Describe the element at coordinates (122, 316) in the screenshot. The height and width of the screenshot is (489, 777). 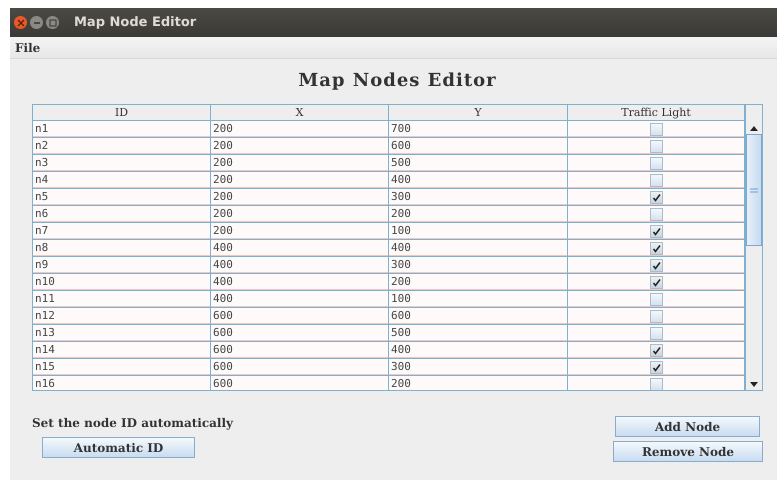
I see `table-cell: n12` at that location.